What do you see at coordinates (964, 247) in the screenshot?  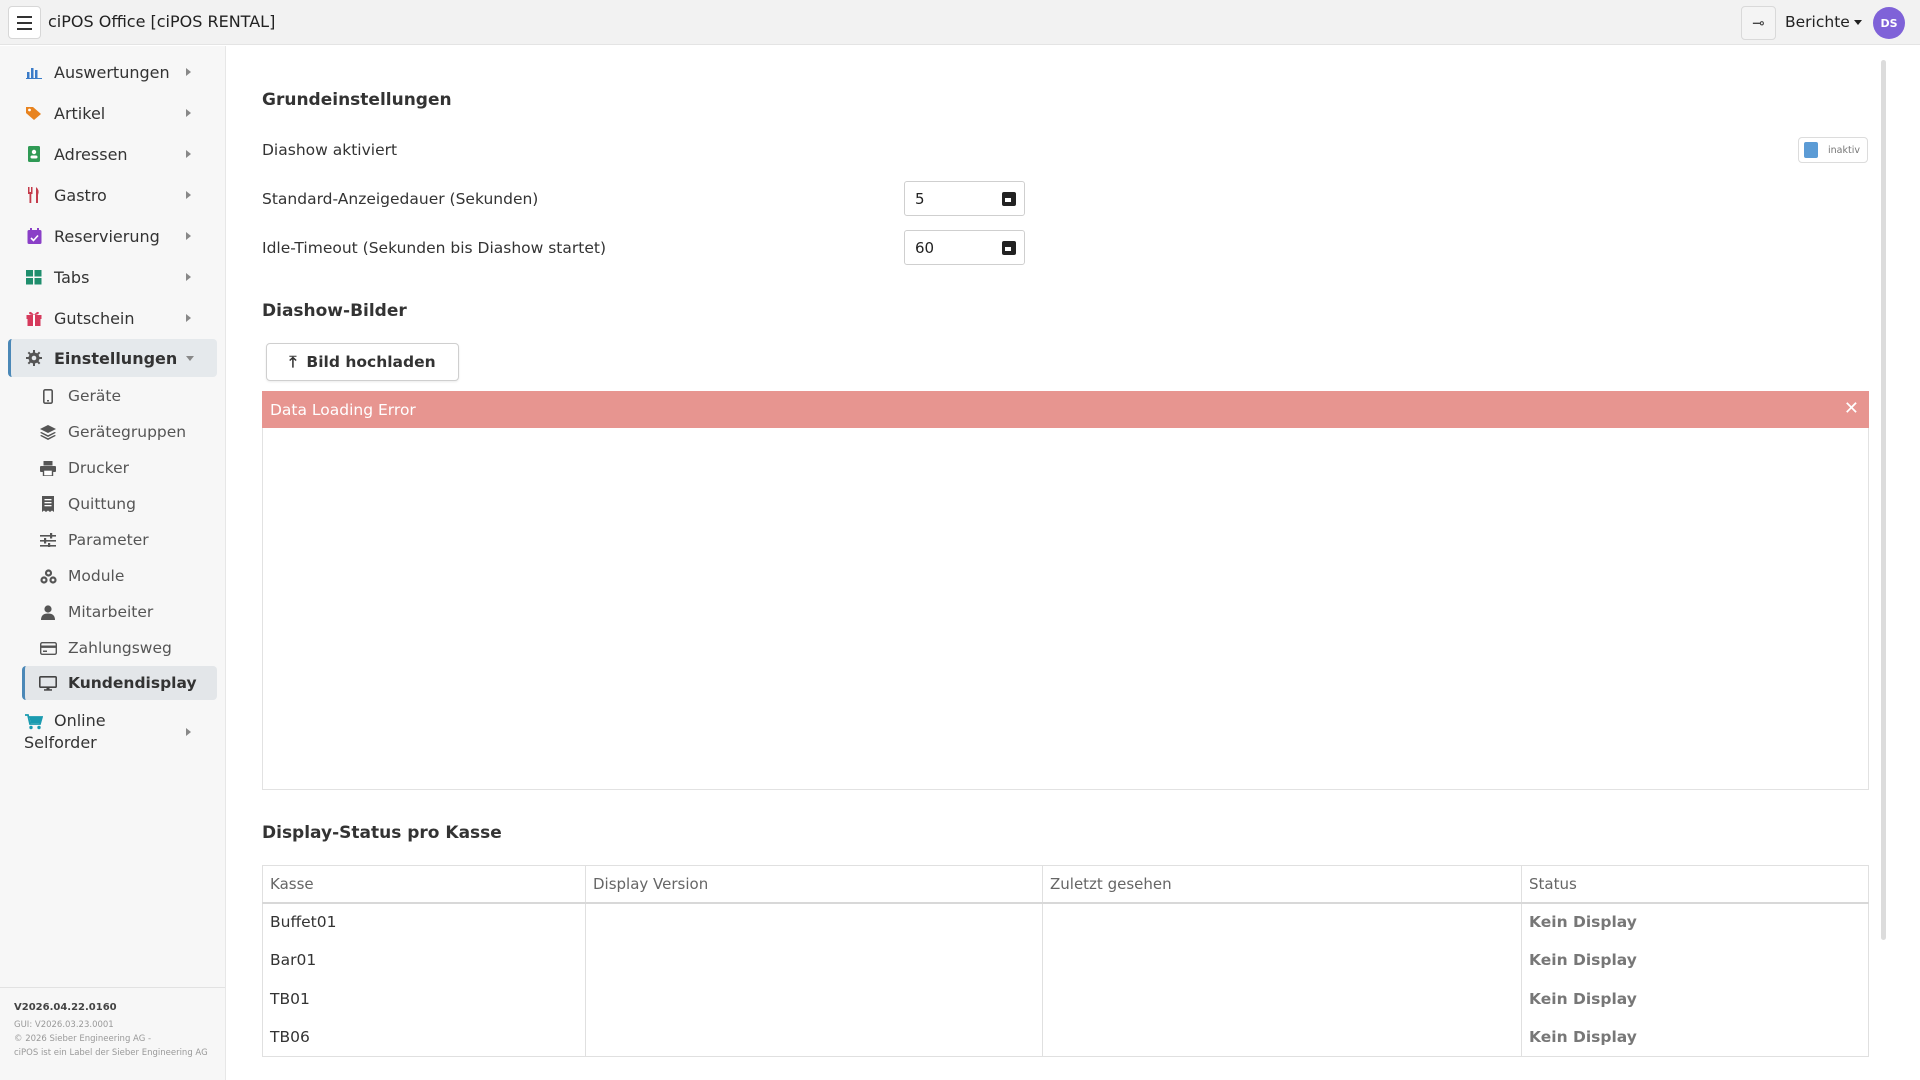 I see `idle-timeout-input: 60` at bounding box center [964, 247].